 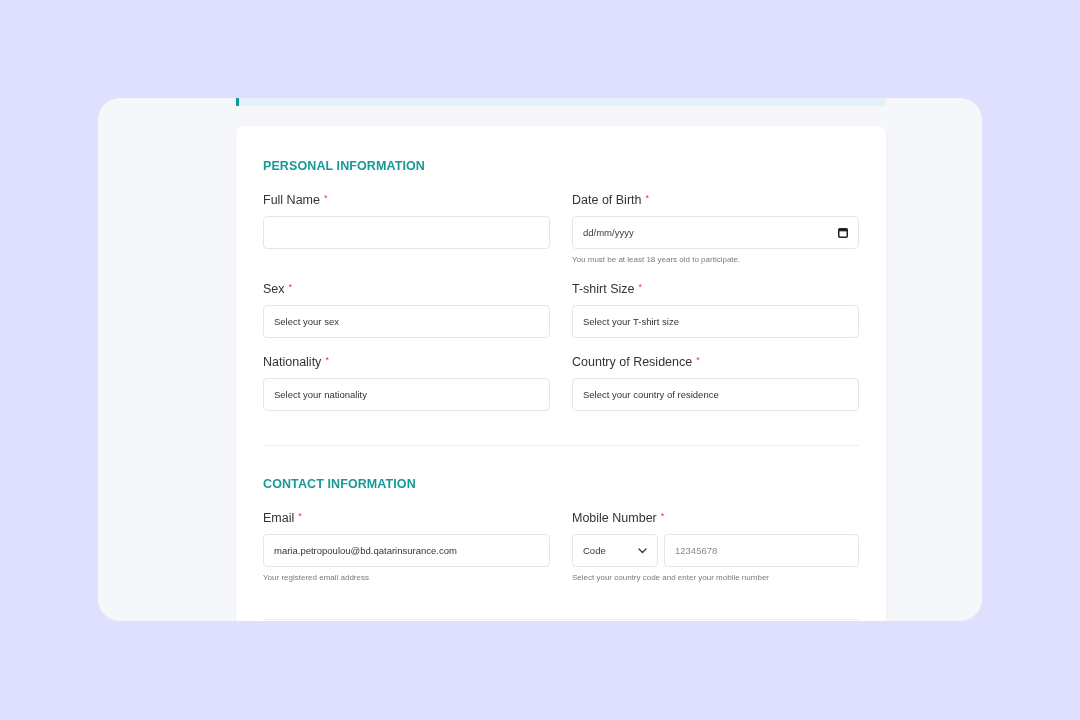 What do you see at coordinates (656, 259) in the screenshot?
I see `helper-text: You must be at least 18 years old to participate.` at bounding box center [656, 259].